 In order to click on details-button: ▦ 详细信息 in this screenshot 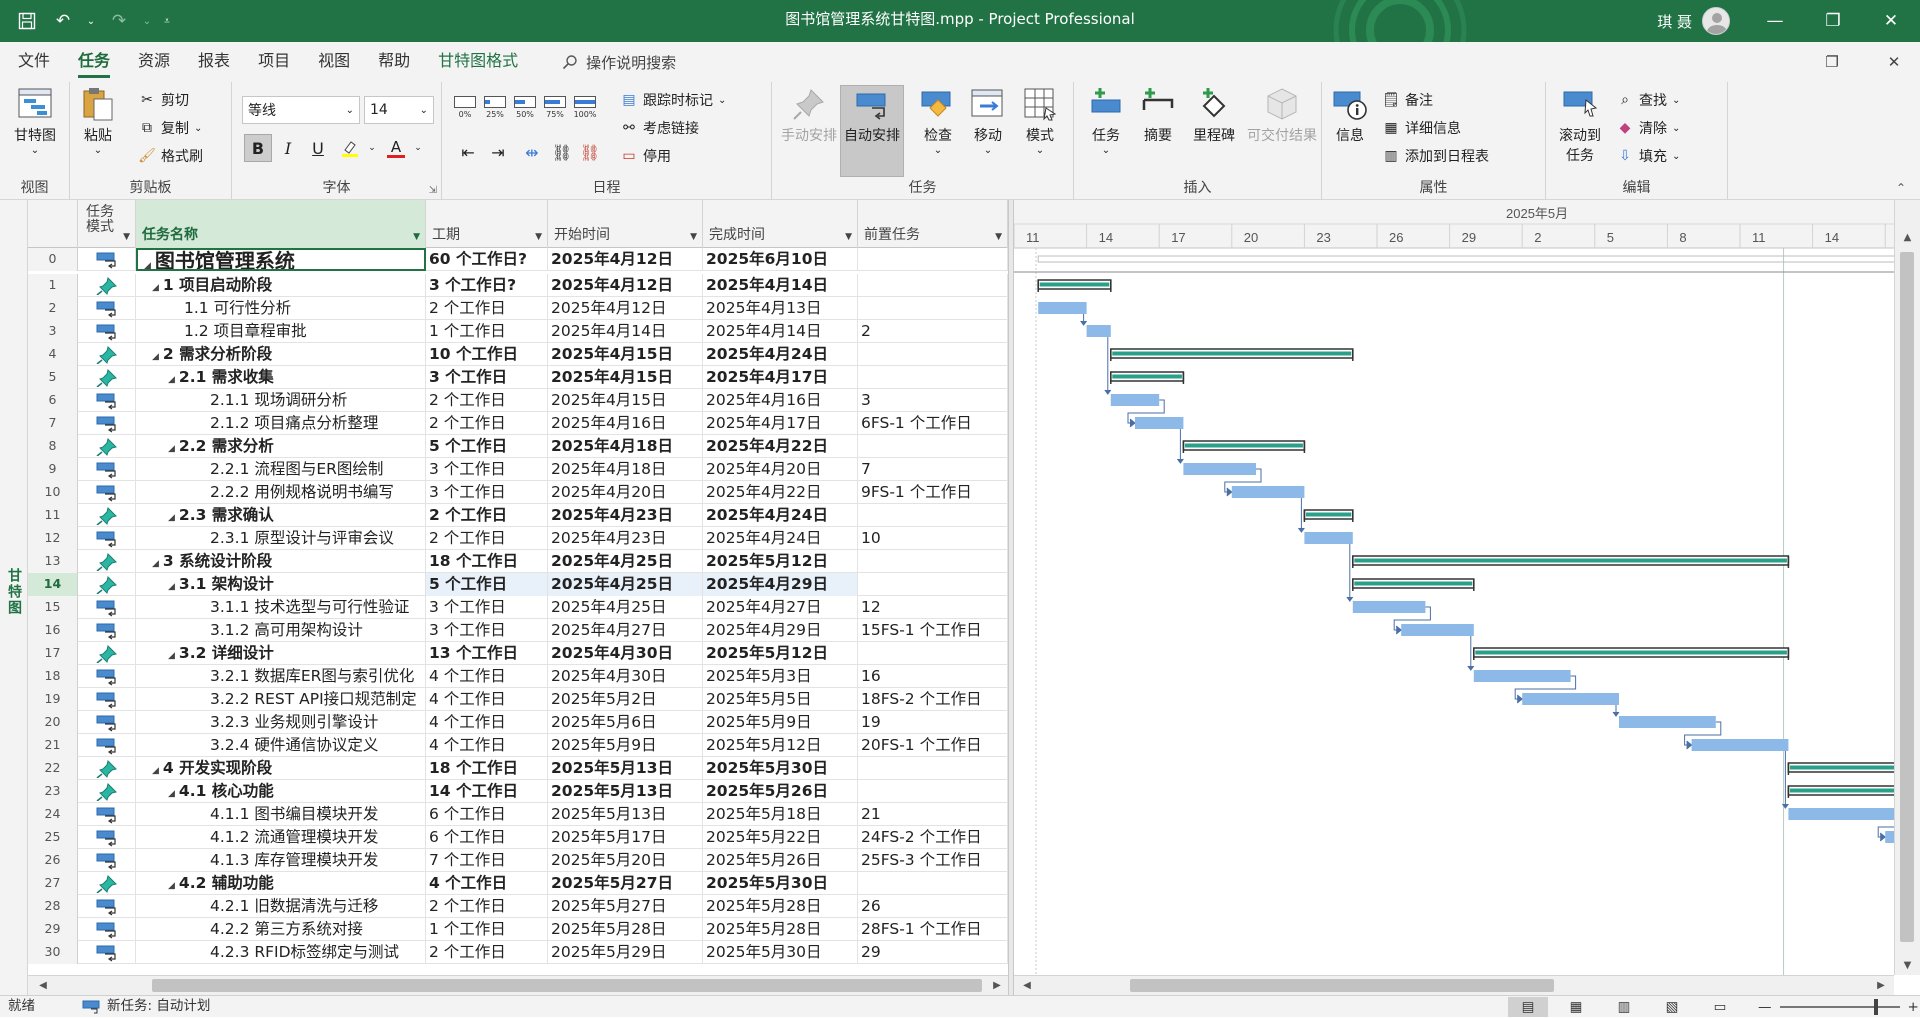, I will do `click(1421, 128)`.